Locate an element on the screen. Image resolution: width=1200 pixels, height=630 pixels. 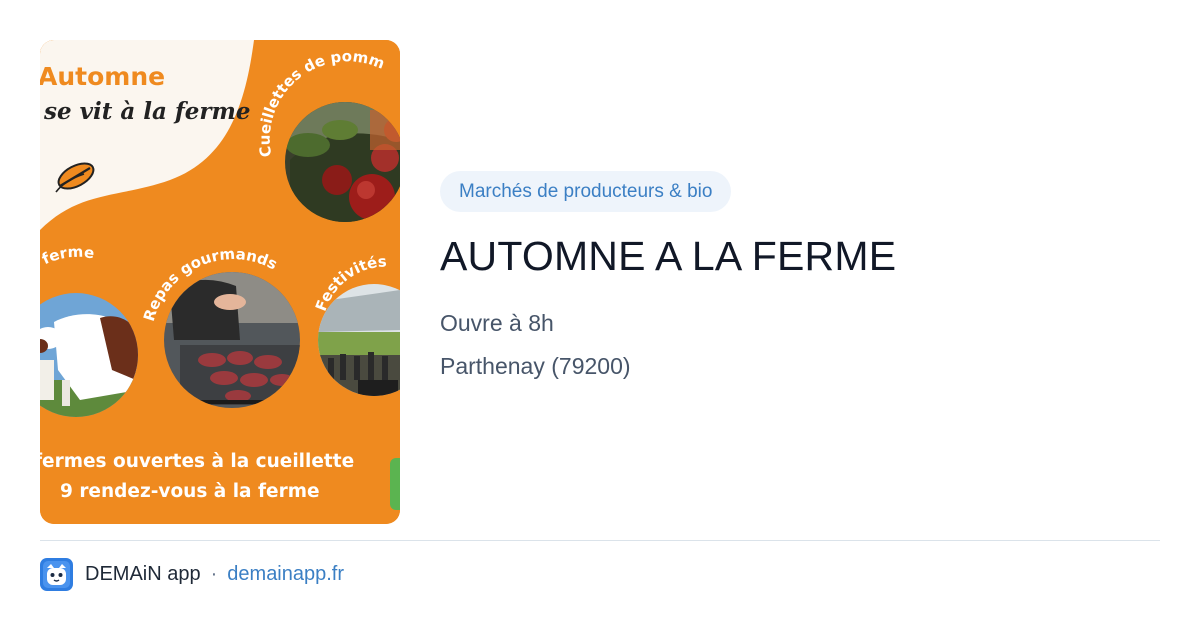
app-name: DEMAiN app is located at coordinates (143, 574).